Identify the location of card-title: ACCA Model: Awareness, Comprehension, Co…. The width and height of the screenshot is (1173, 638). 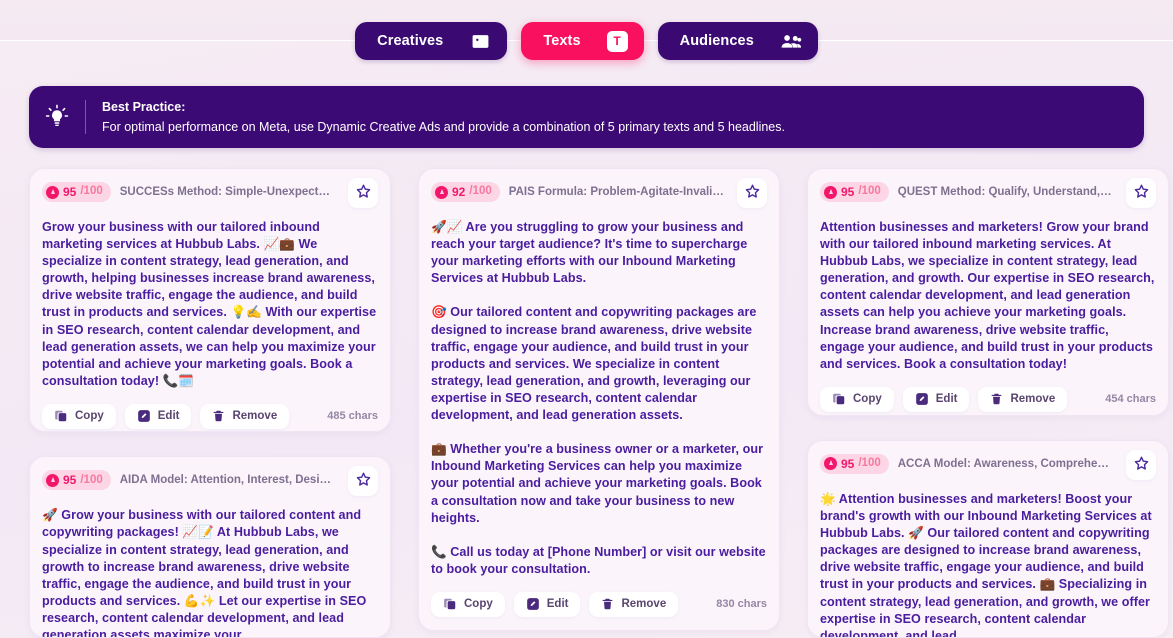
(1007, 463).